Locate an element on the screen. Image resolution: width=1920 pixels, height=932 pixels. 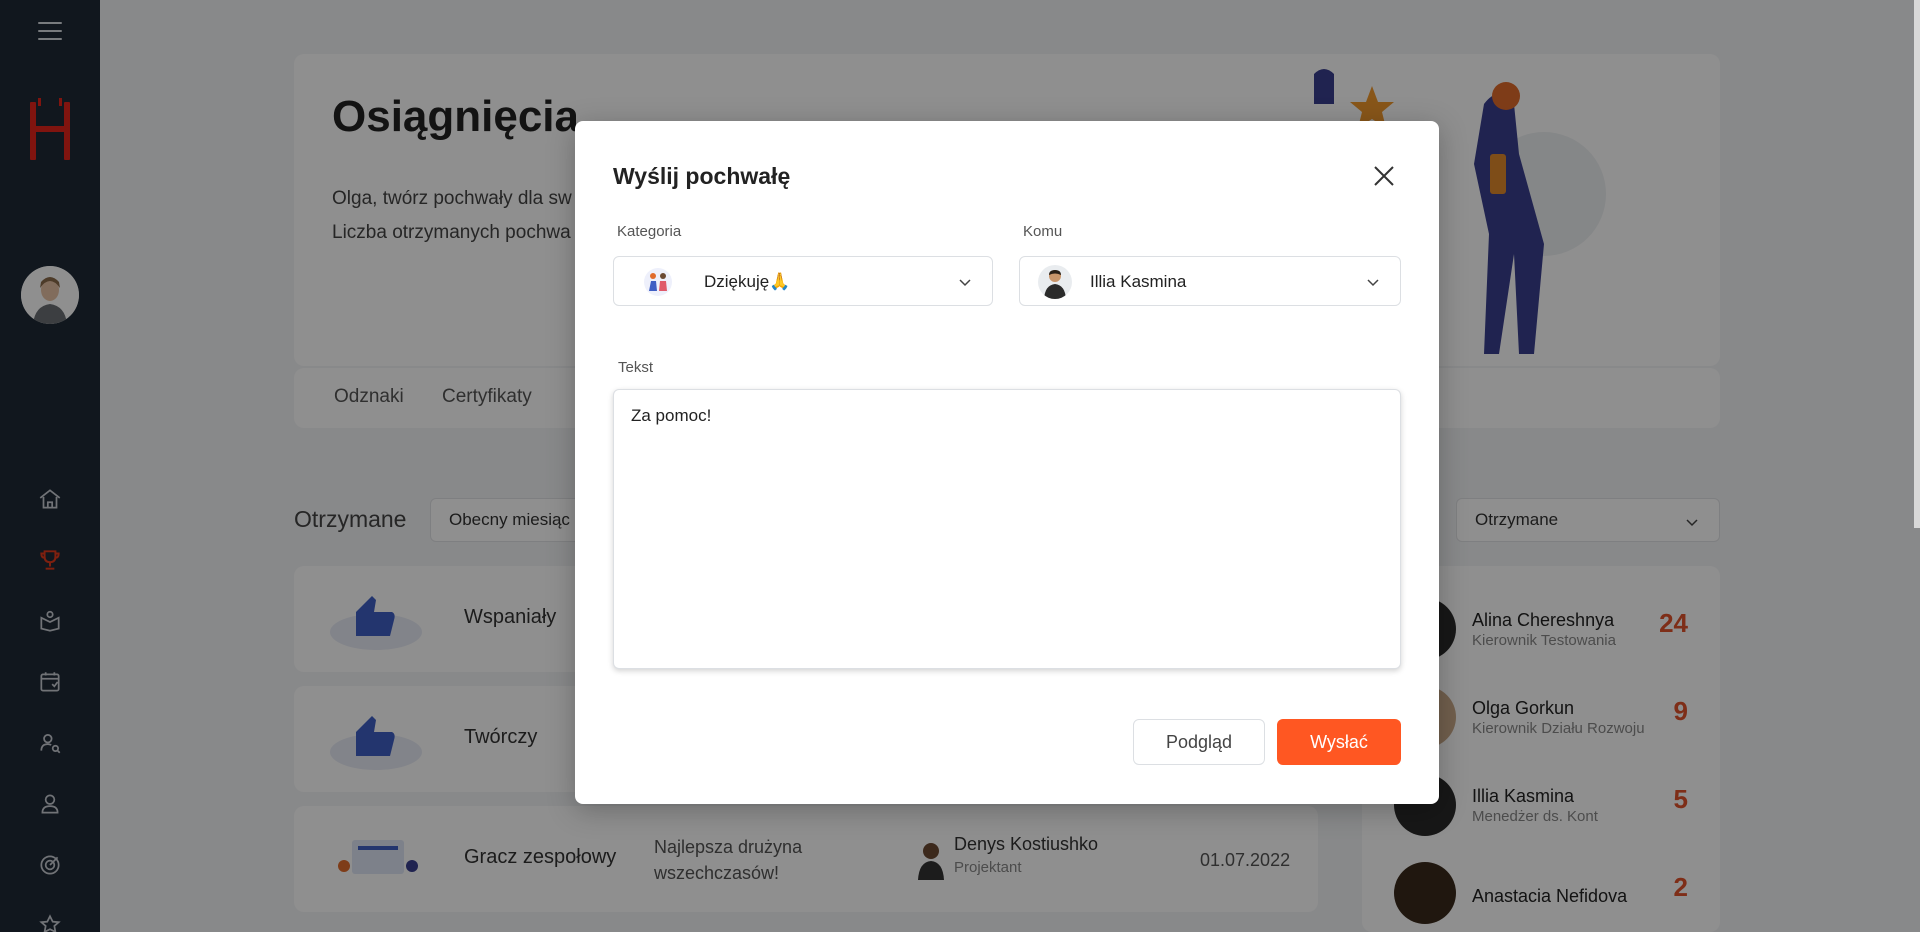
scrollbar is located at coordinates (1917, 264).